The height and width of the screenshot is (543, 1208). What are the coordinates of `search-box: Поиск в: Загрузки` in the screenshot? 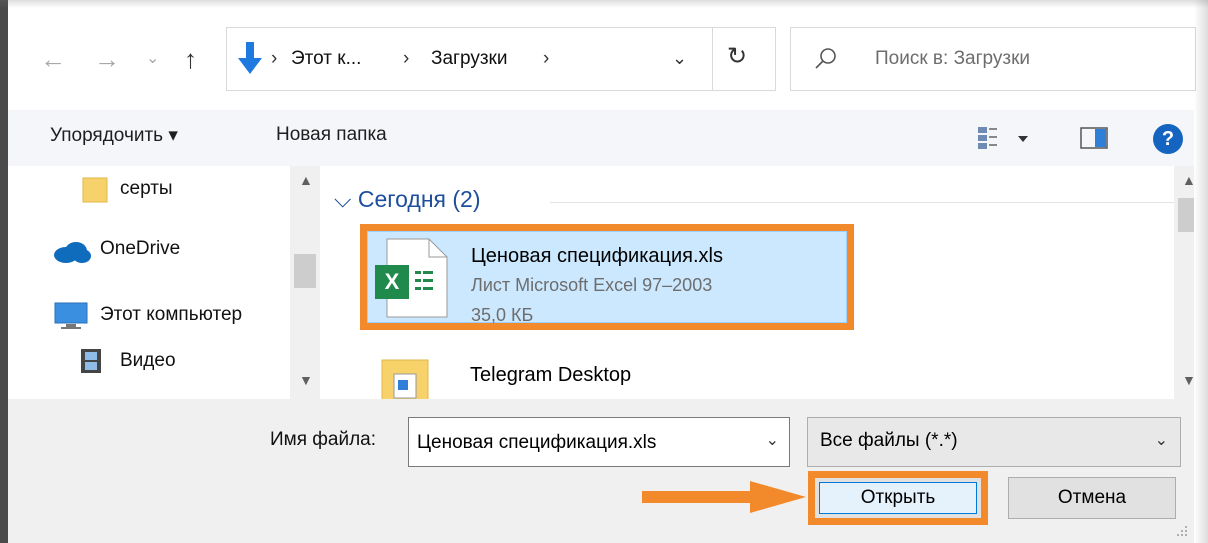 It's located at (993, 59).